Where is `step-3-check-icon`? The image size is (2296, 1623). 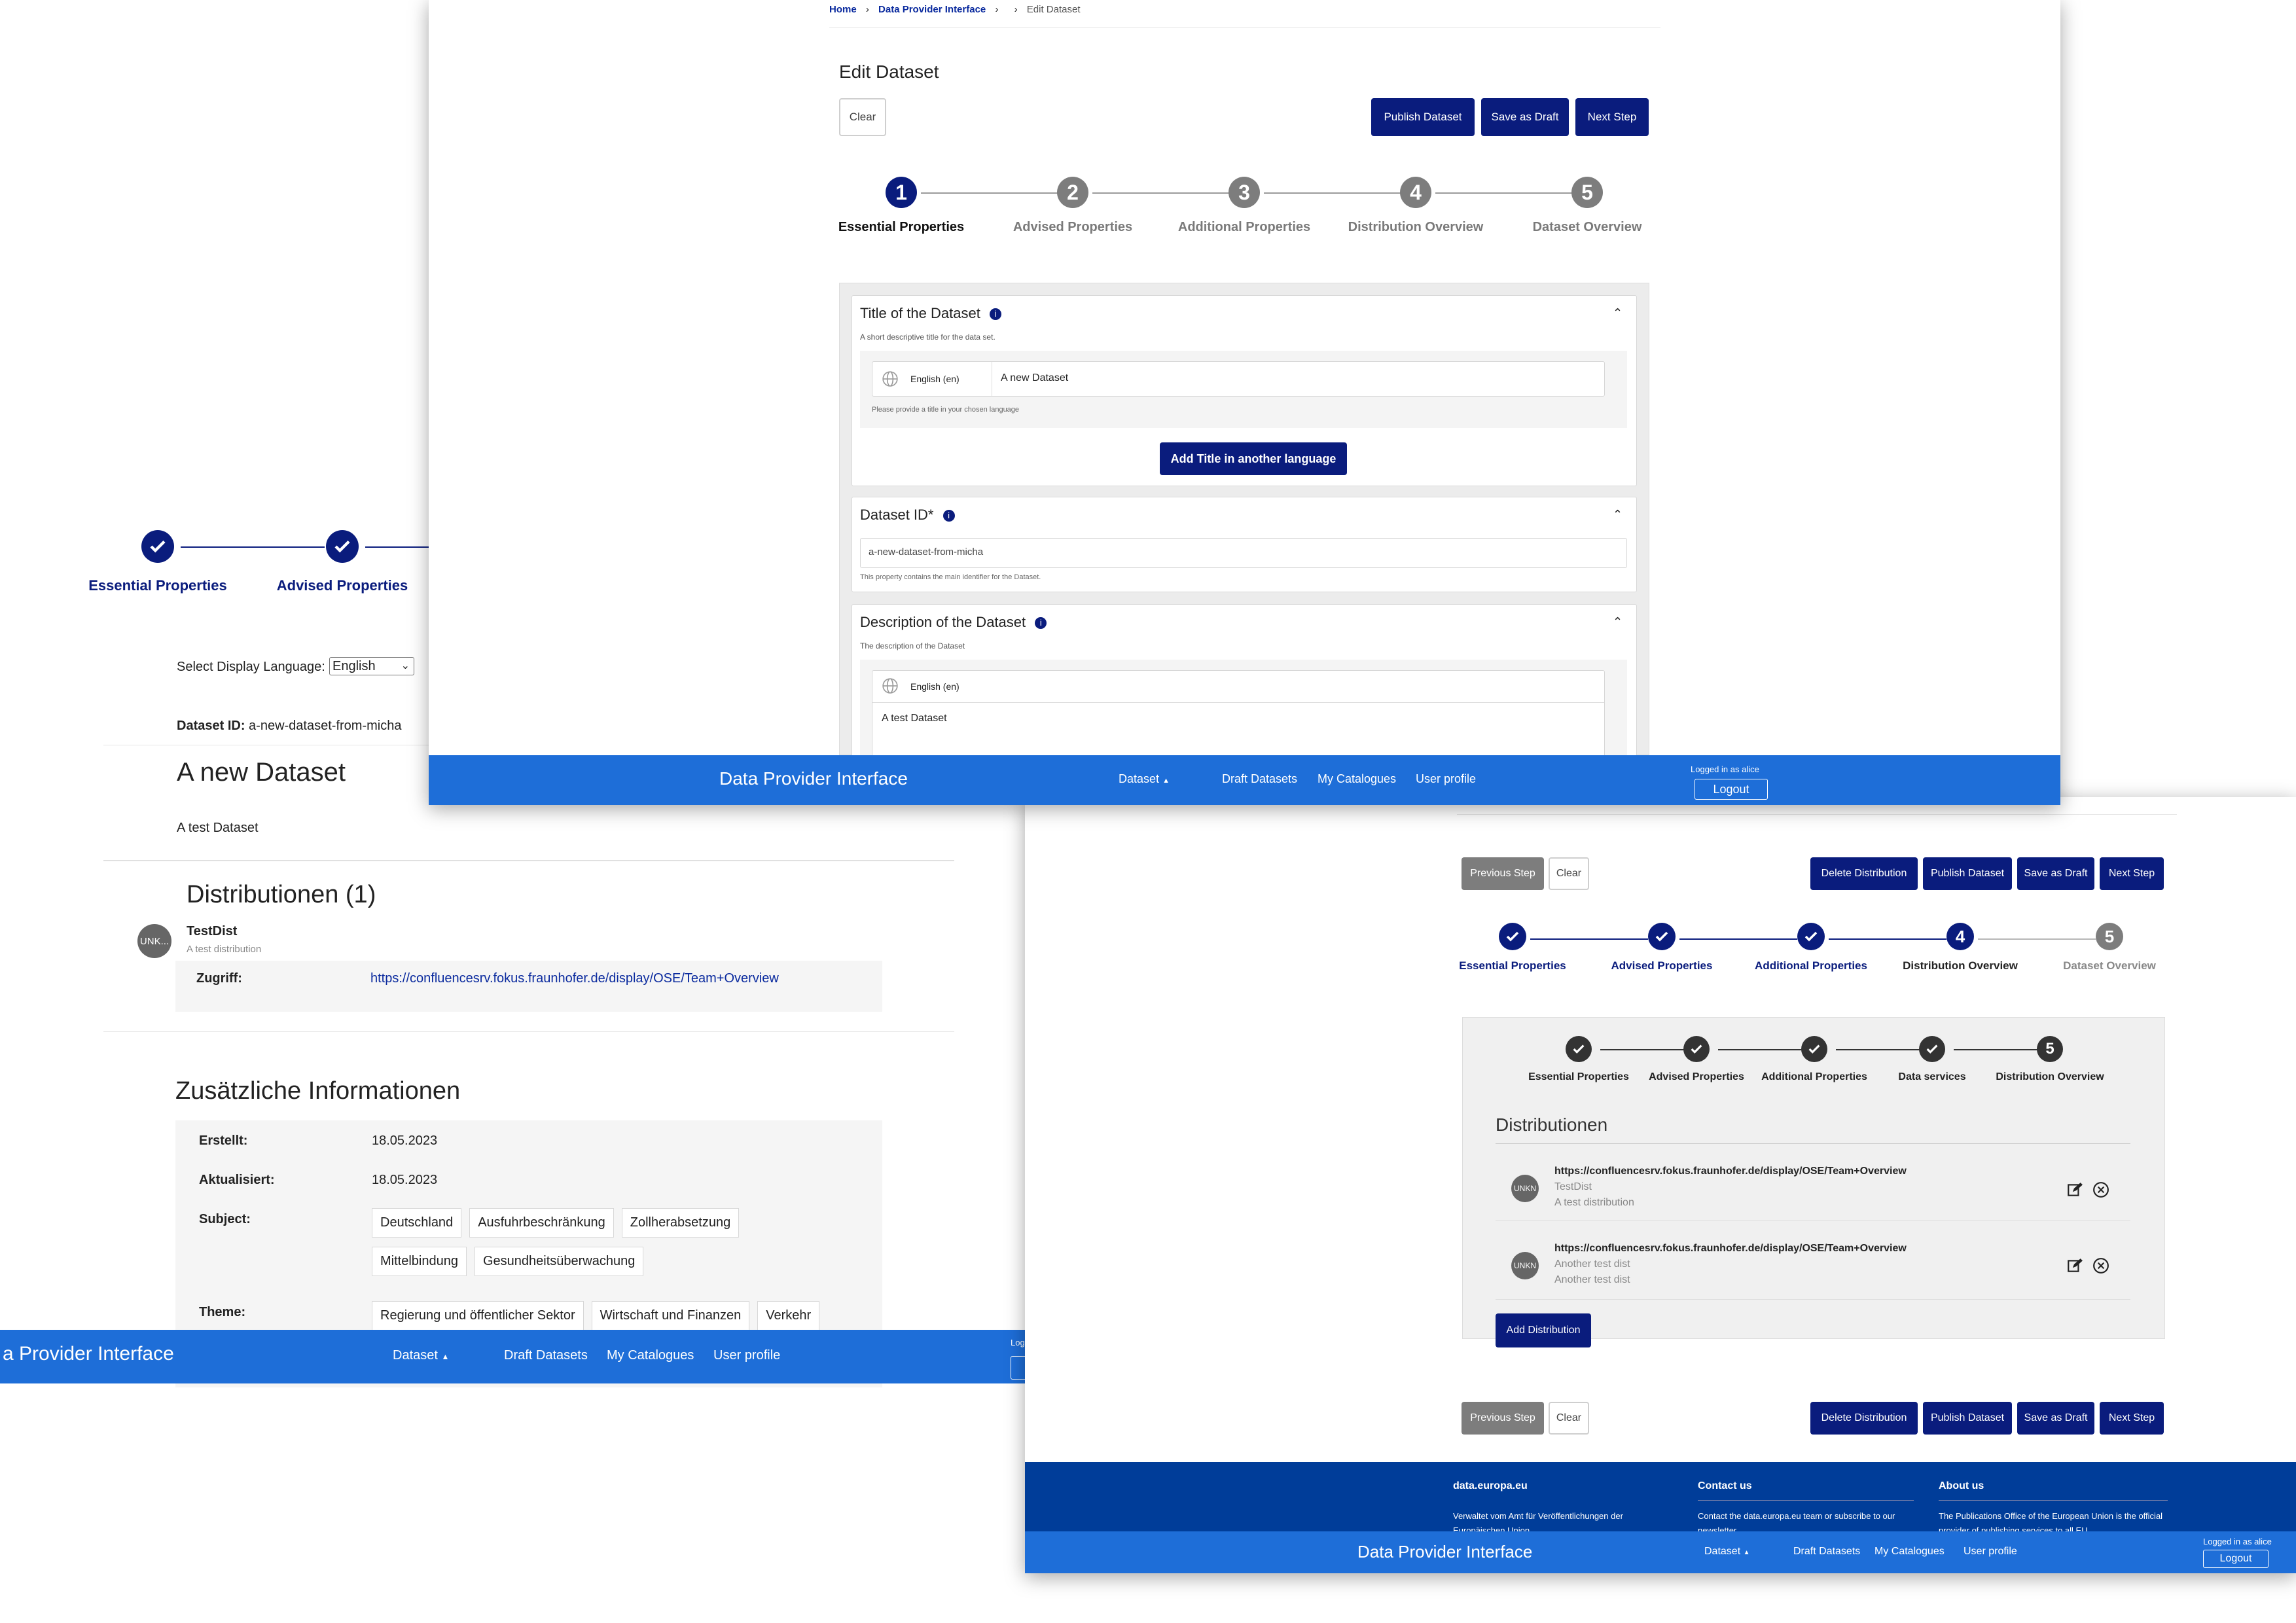
step-3-check-icon is located at coordinates (1811, 937).